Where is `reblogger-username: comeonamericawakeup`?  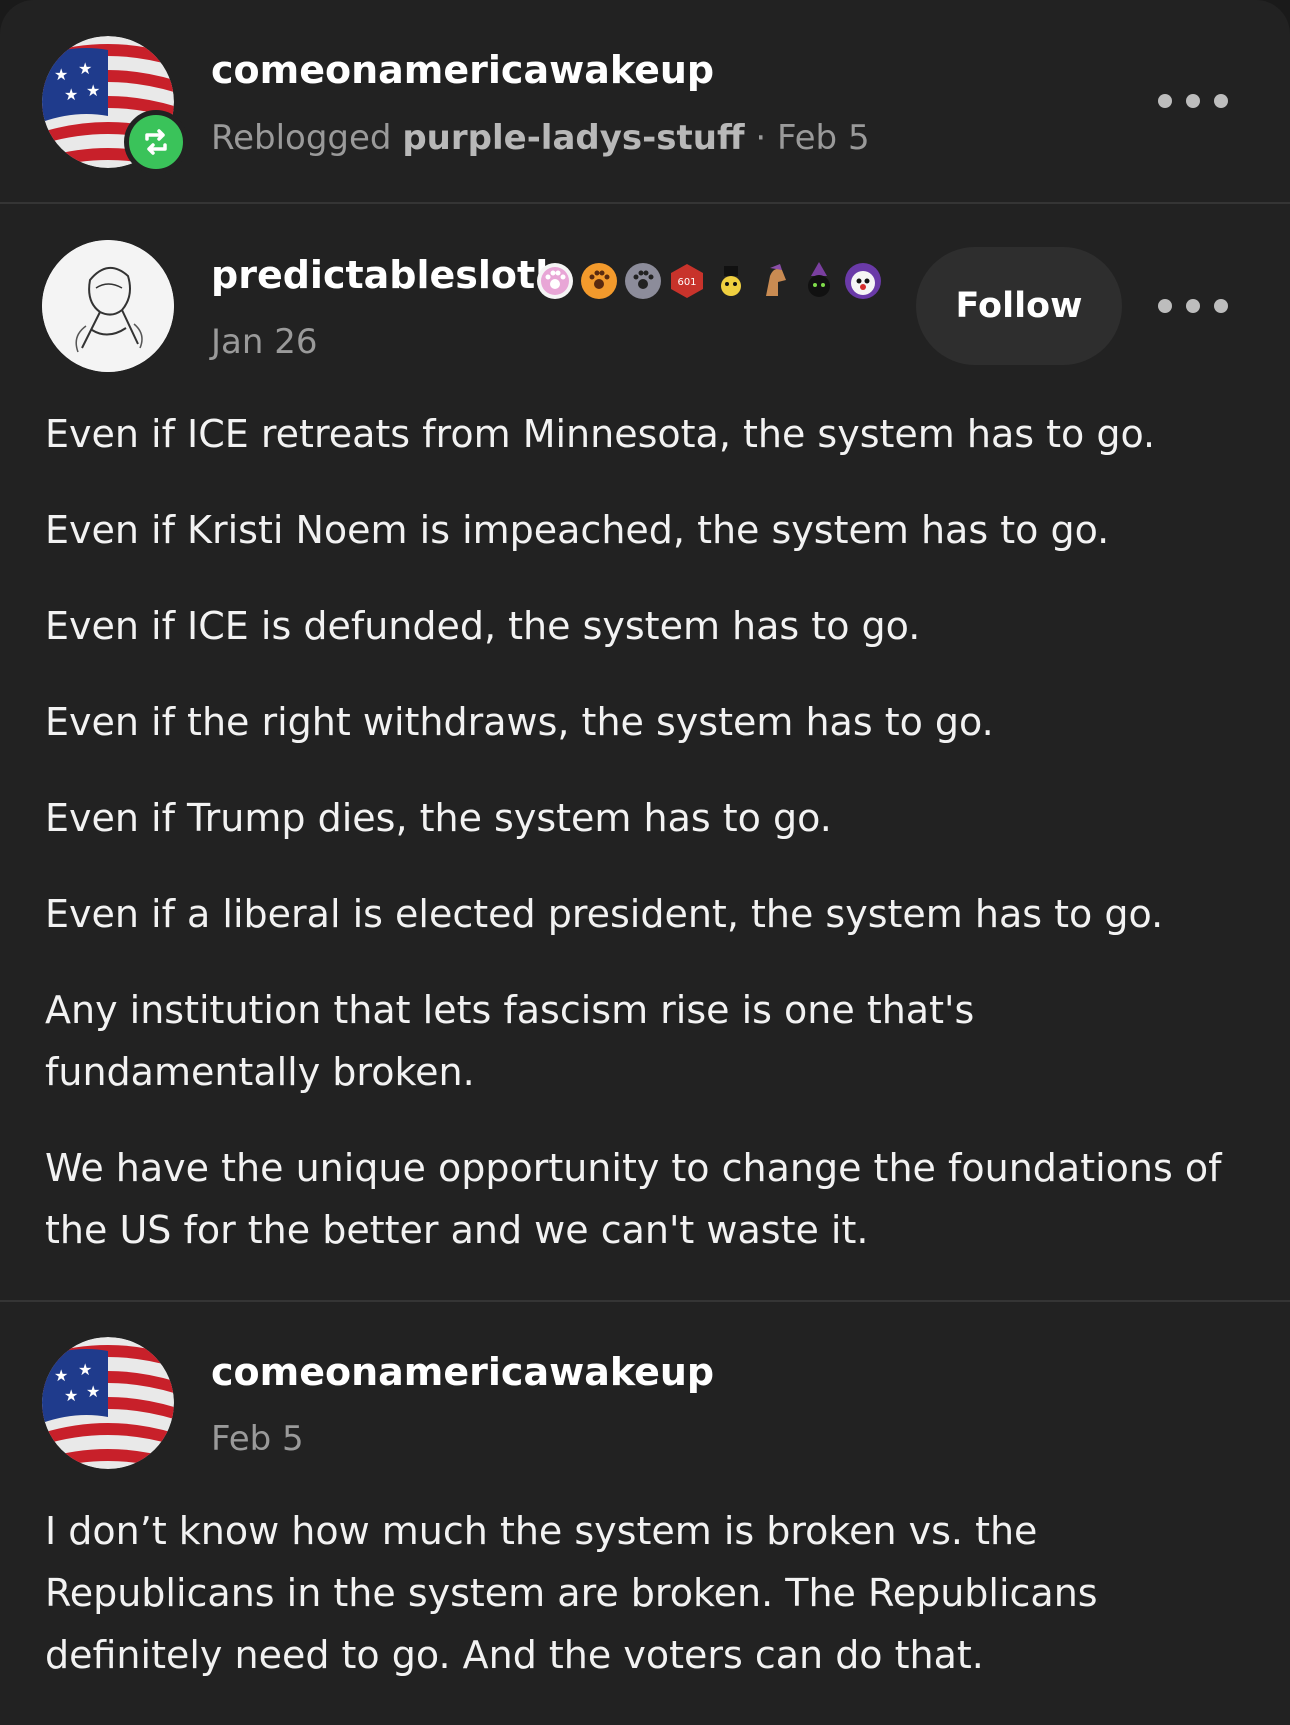
reblogger-username: comeonamericawakeup is located at coordinates (462, 70).